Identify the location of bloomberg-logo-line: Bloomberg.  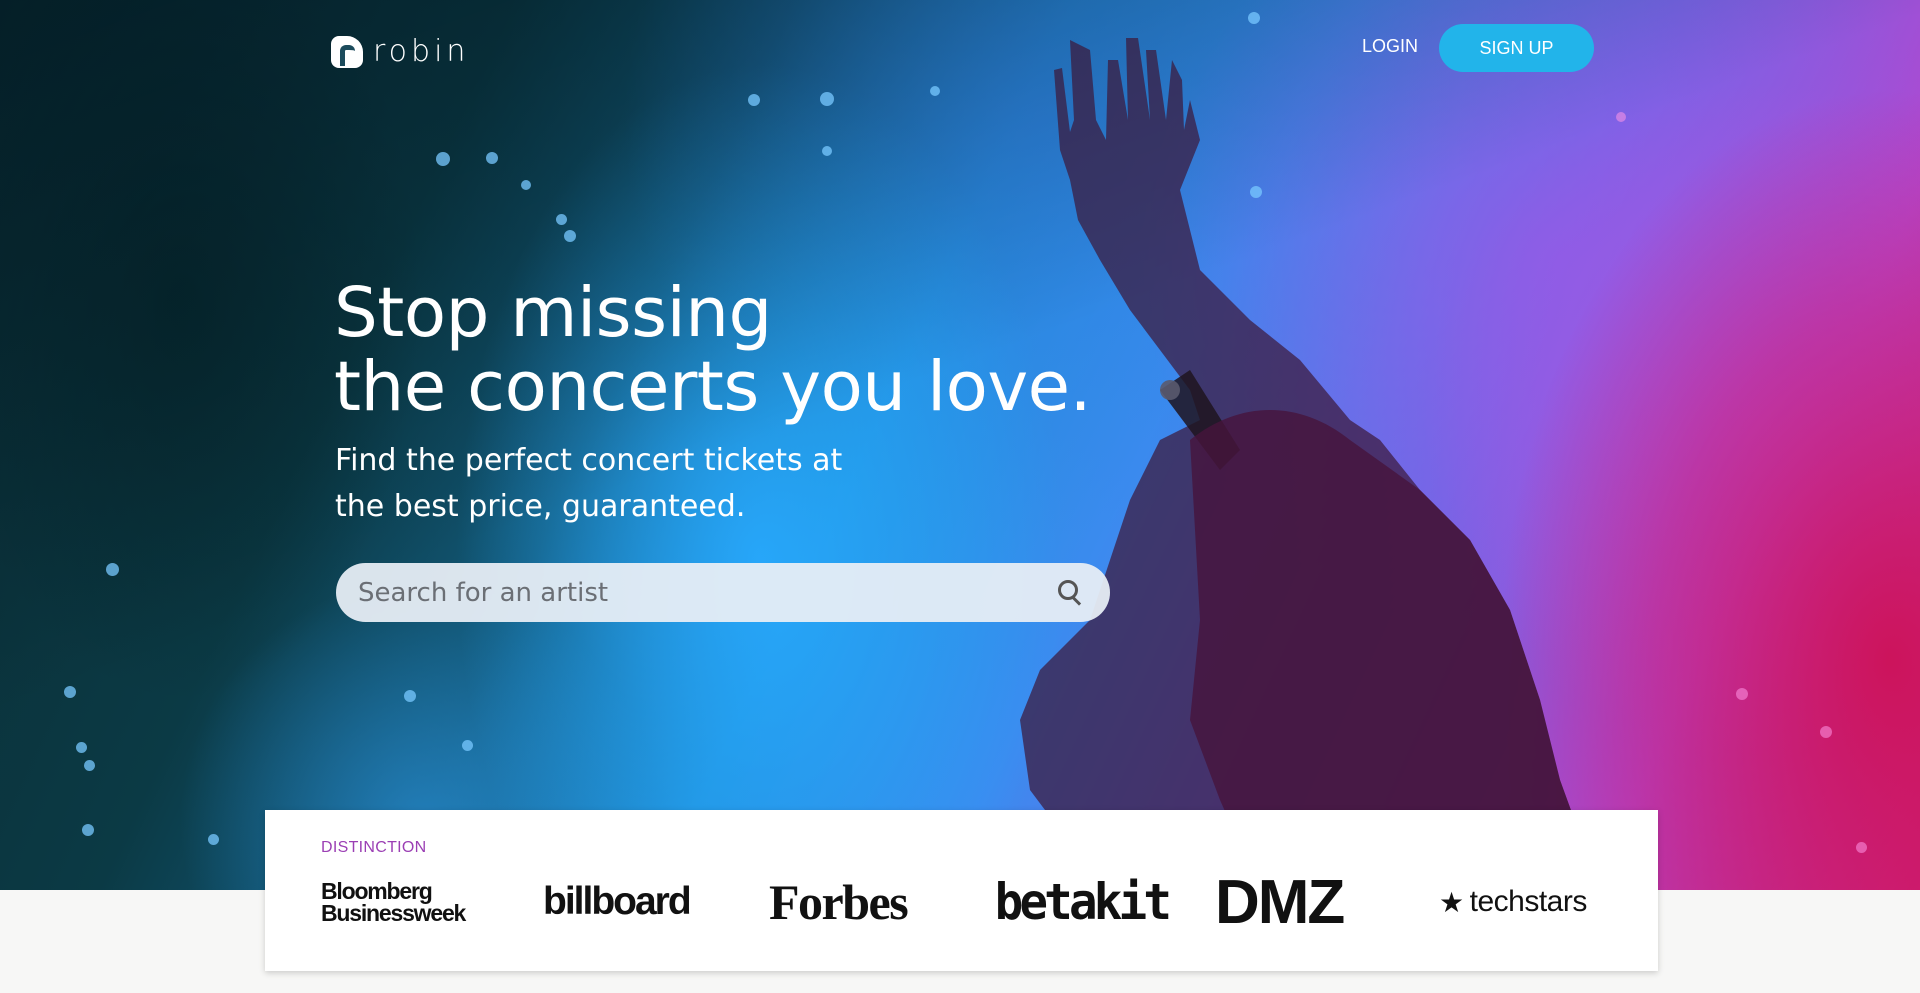
(377, 891).